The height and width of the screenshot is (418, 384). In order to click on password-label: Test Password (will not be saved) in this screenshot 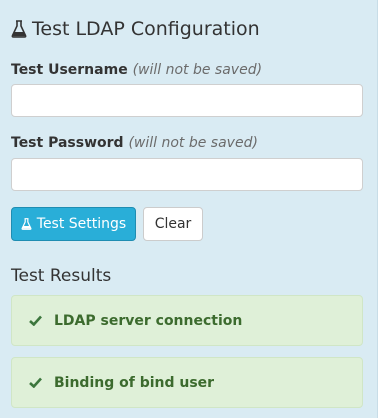, I will do `click(134, 143)`.